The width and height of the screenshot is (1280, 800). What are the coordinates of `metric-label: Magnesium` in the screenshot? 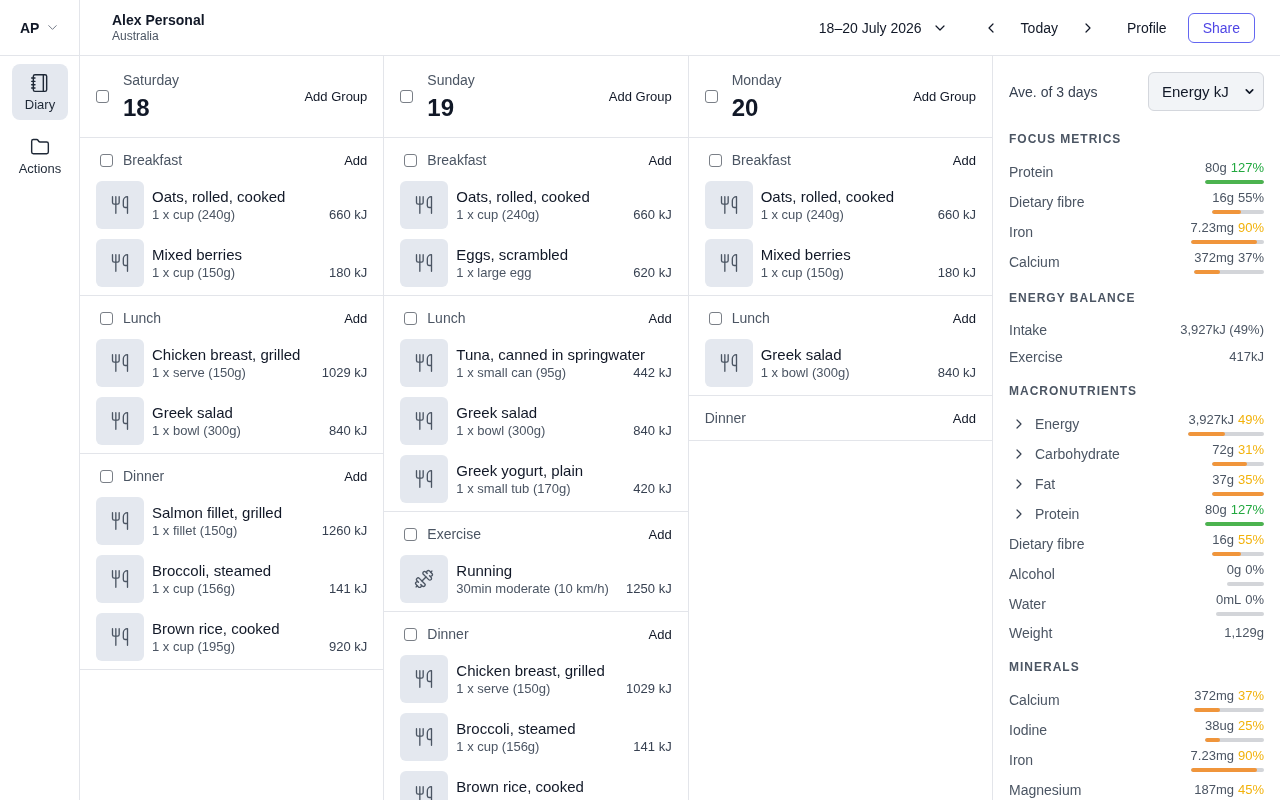 It's located at (1045, 790).